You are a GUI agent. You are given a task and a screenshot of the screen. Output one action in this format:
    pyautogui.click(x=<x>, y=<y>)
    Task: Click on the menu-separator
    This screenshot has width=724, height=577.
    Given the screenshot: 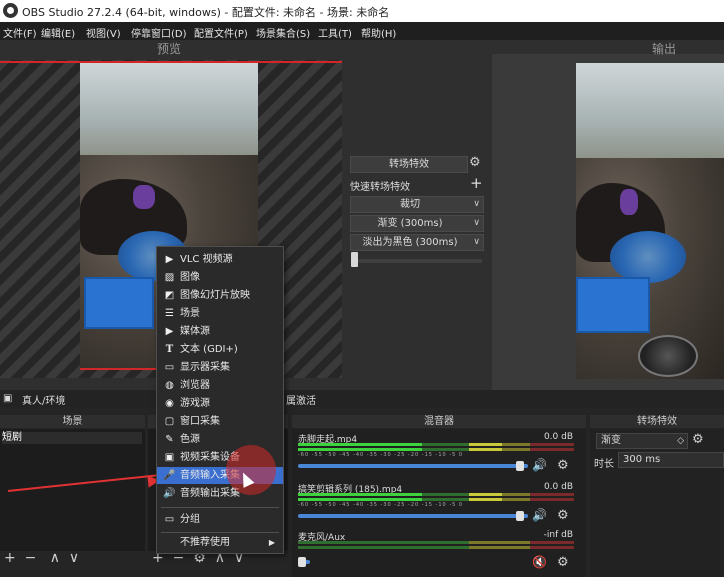 What is the action you would take?
    pyautogui.click(x=220, y=532)
    